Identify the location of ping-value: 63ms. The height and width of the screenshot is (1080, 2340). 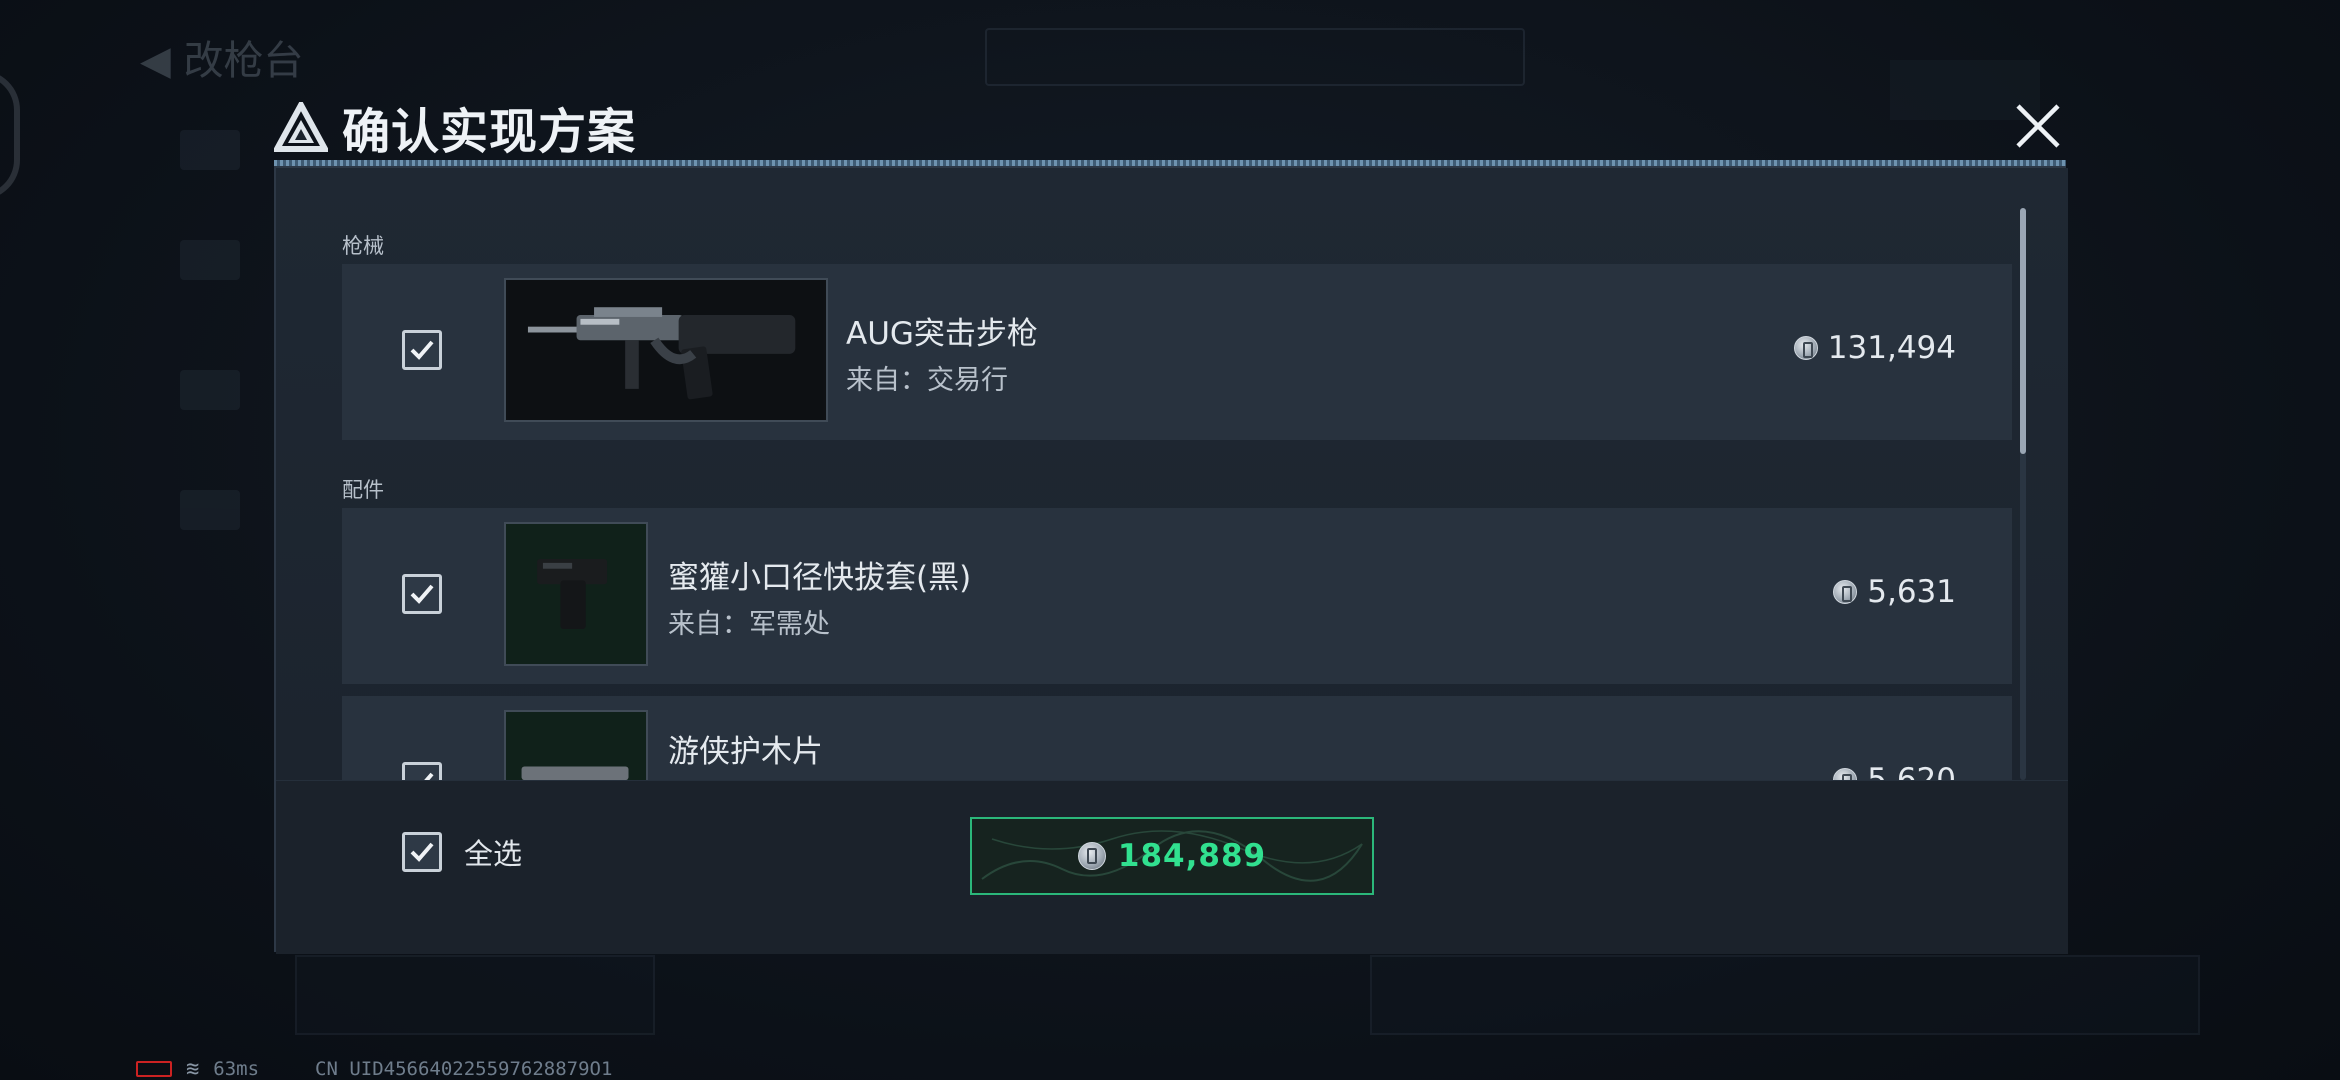
(236, 1069).